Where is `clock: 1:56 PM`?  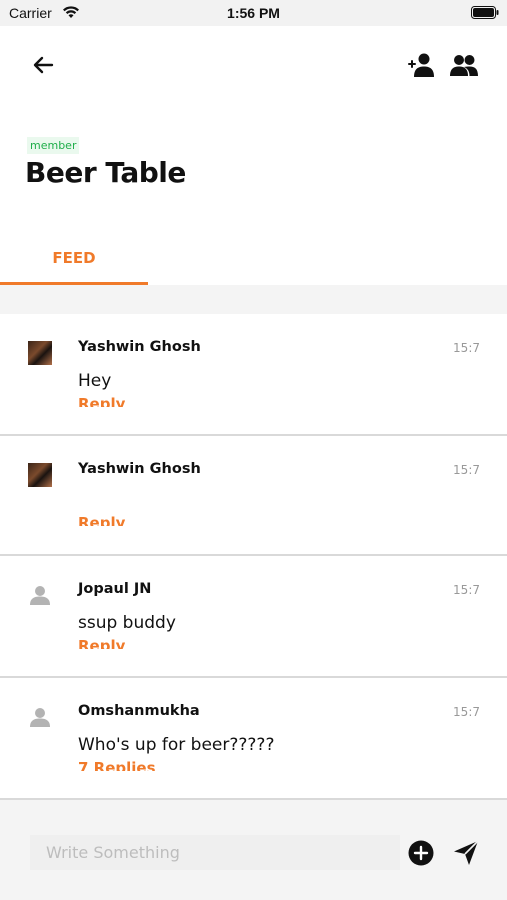
clock: 1:56 PM is located at coordinates (253, 13).